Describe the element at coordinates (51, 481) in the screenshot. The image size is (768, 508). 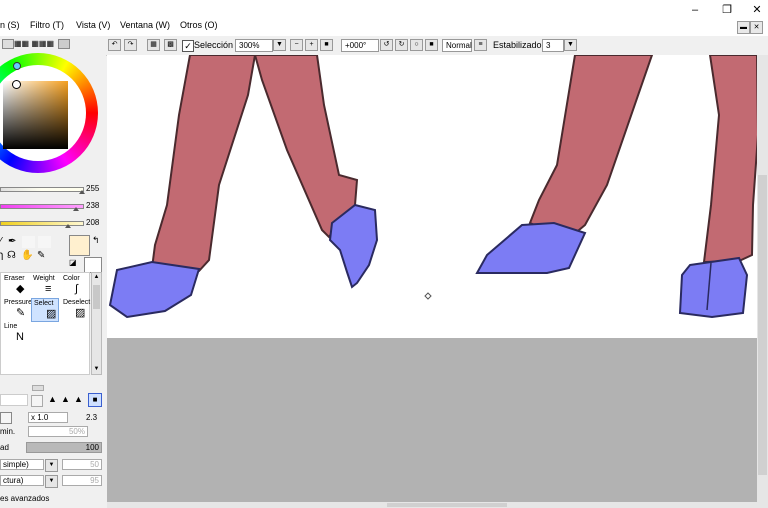
I see `texture-dropdown-icon: ▼` at that location.